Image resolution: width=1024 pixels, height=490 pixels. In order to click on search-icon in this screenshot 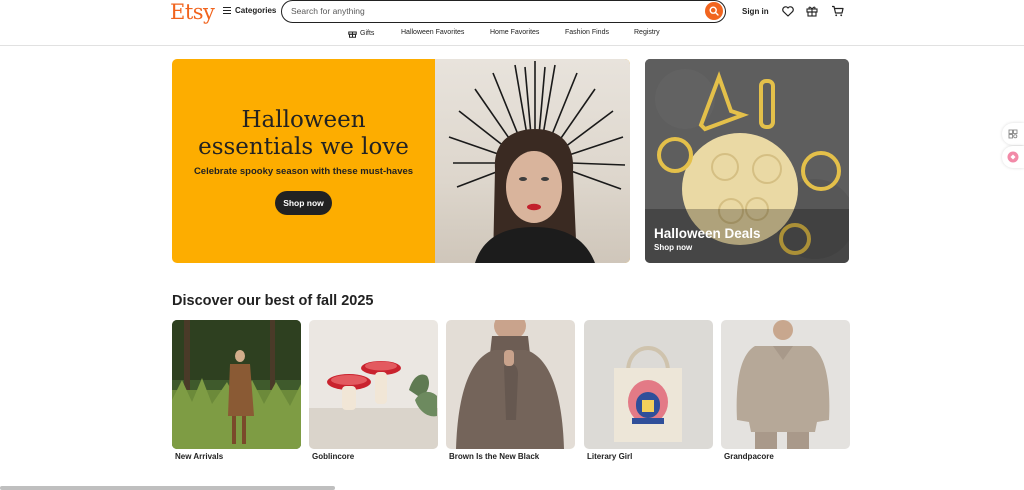, I will do `click(714, 11)`.